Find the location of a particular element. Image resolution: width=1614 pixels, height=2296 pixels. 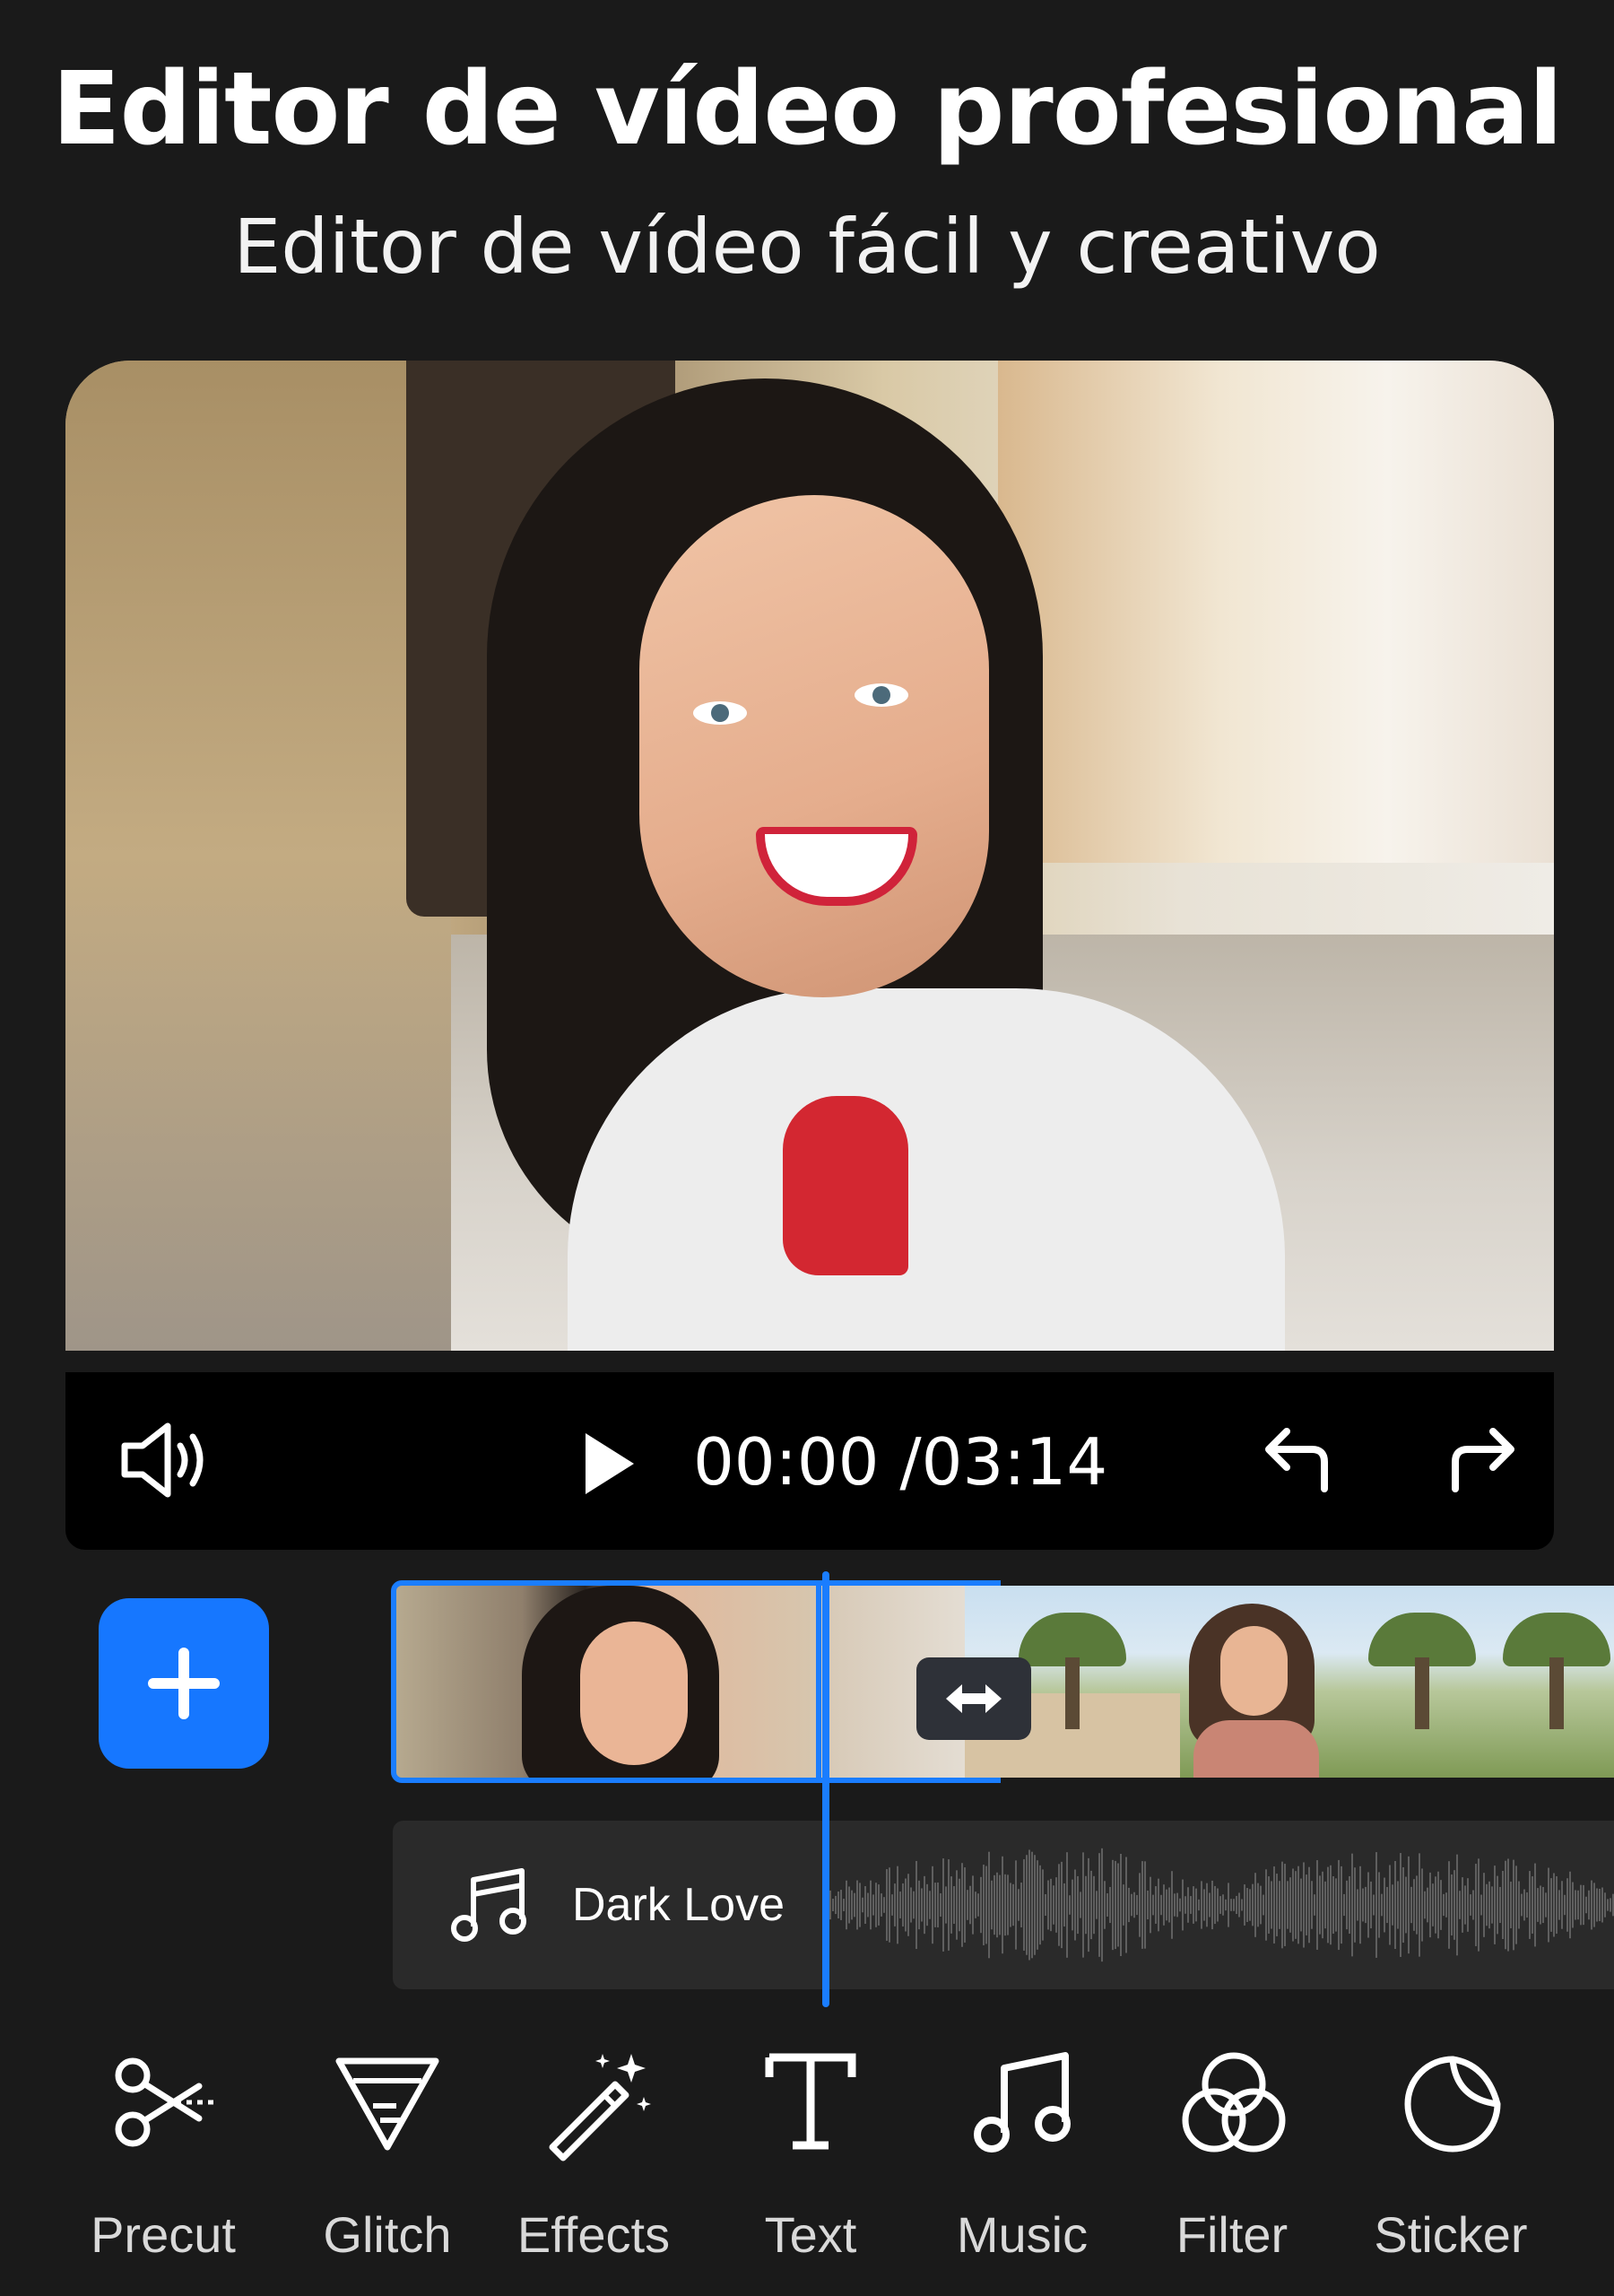

plus-icon is located at coordinates (184, 1683).